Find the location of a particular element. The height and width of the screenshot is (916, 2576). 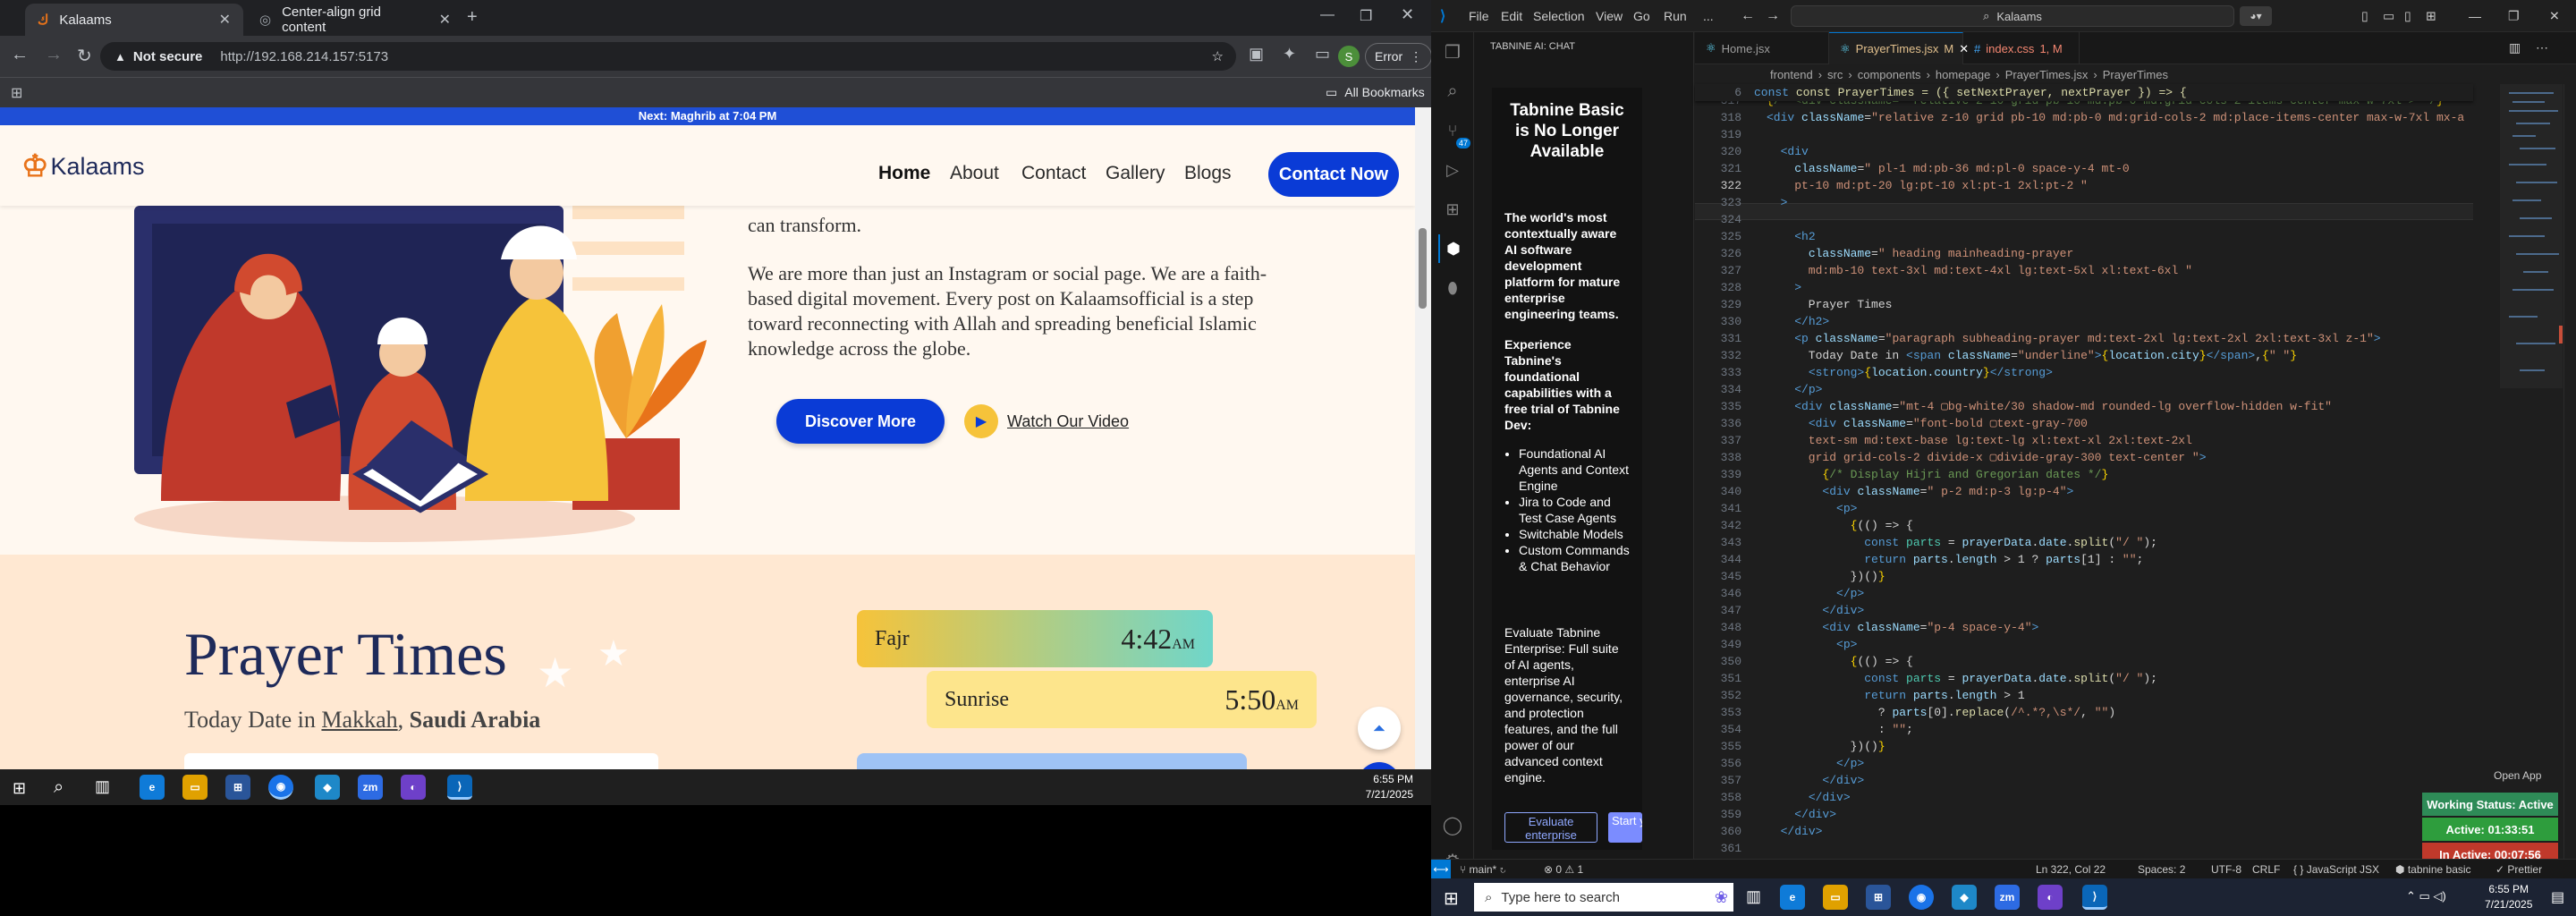

sidepanel-icon: ▭ is located at coordinates (1322, 54).